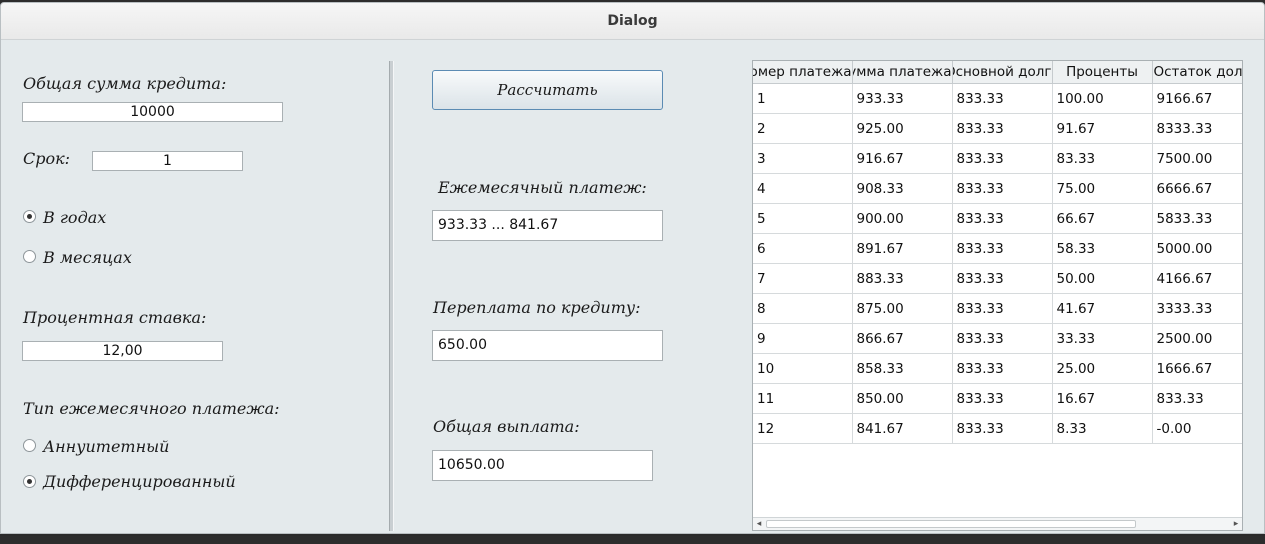 The width and height of the screenshot is (1265, 544). I want to click on table-cell: 916.67, so click(902, 158).